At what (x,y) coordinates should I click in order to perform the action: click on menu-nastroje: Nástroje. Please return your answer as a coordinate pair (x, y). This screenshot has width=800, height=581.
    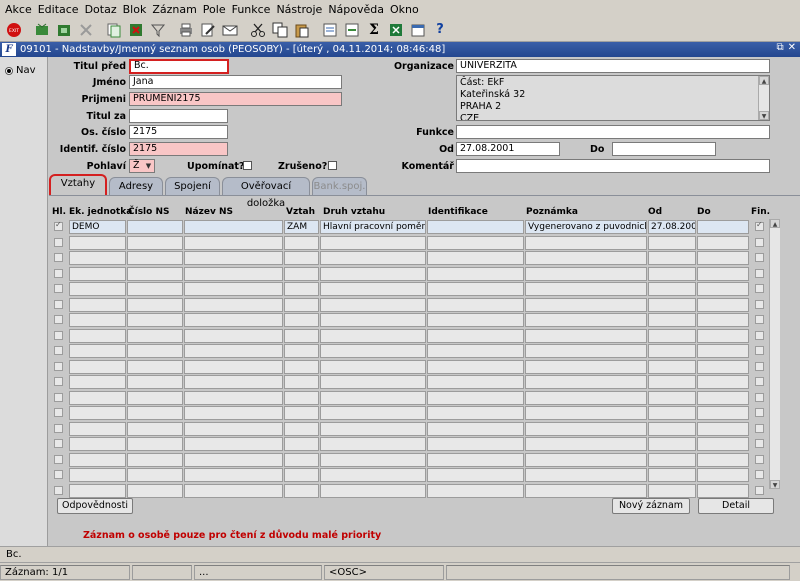
    Looking at the image, I should click on (300, 9).